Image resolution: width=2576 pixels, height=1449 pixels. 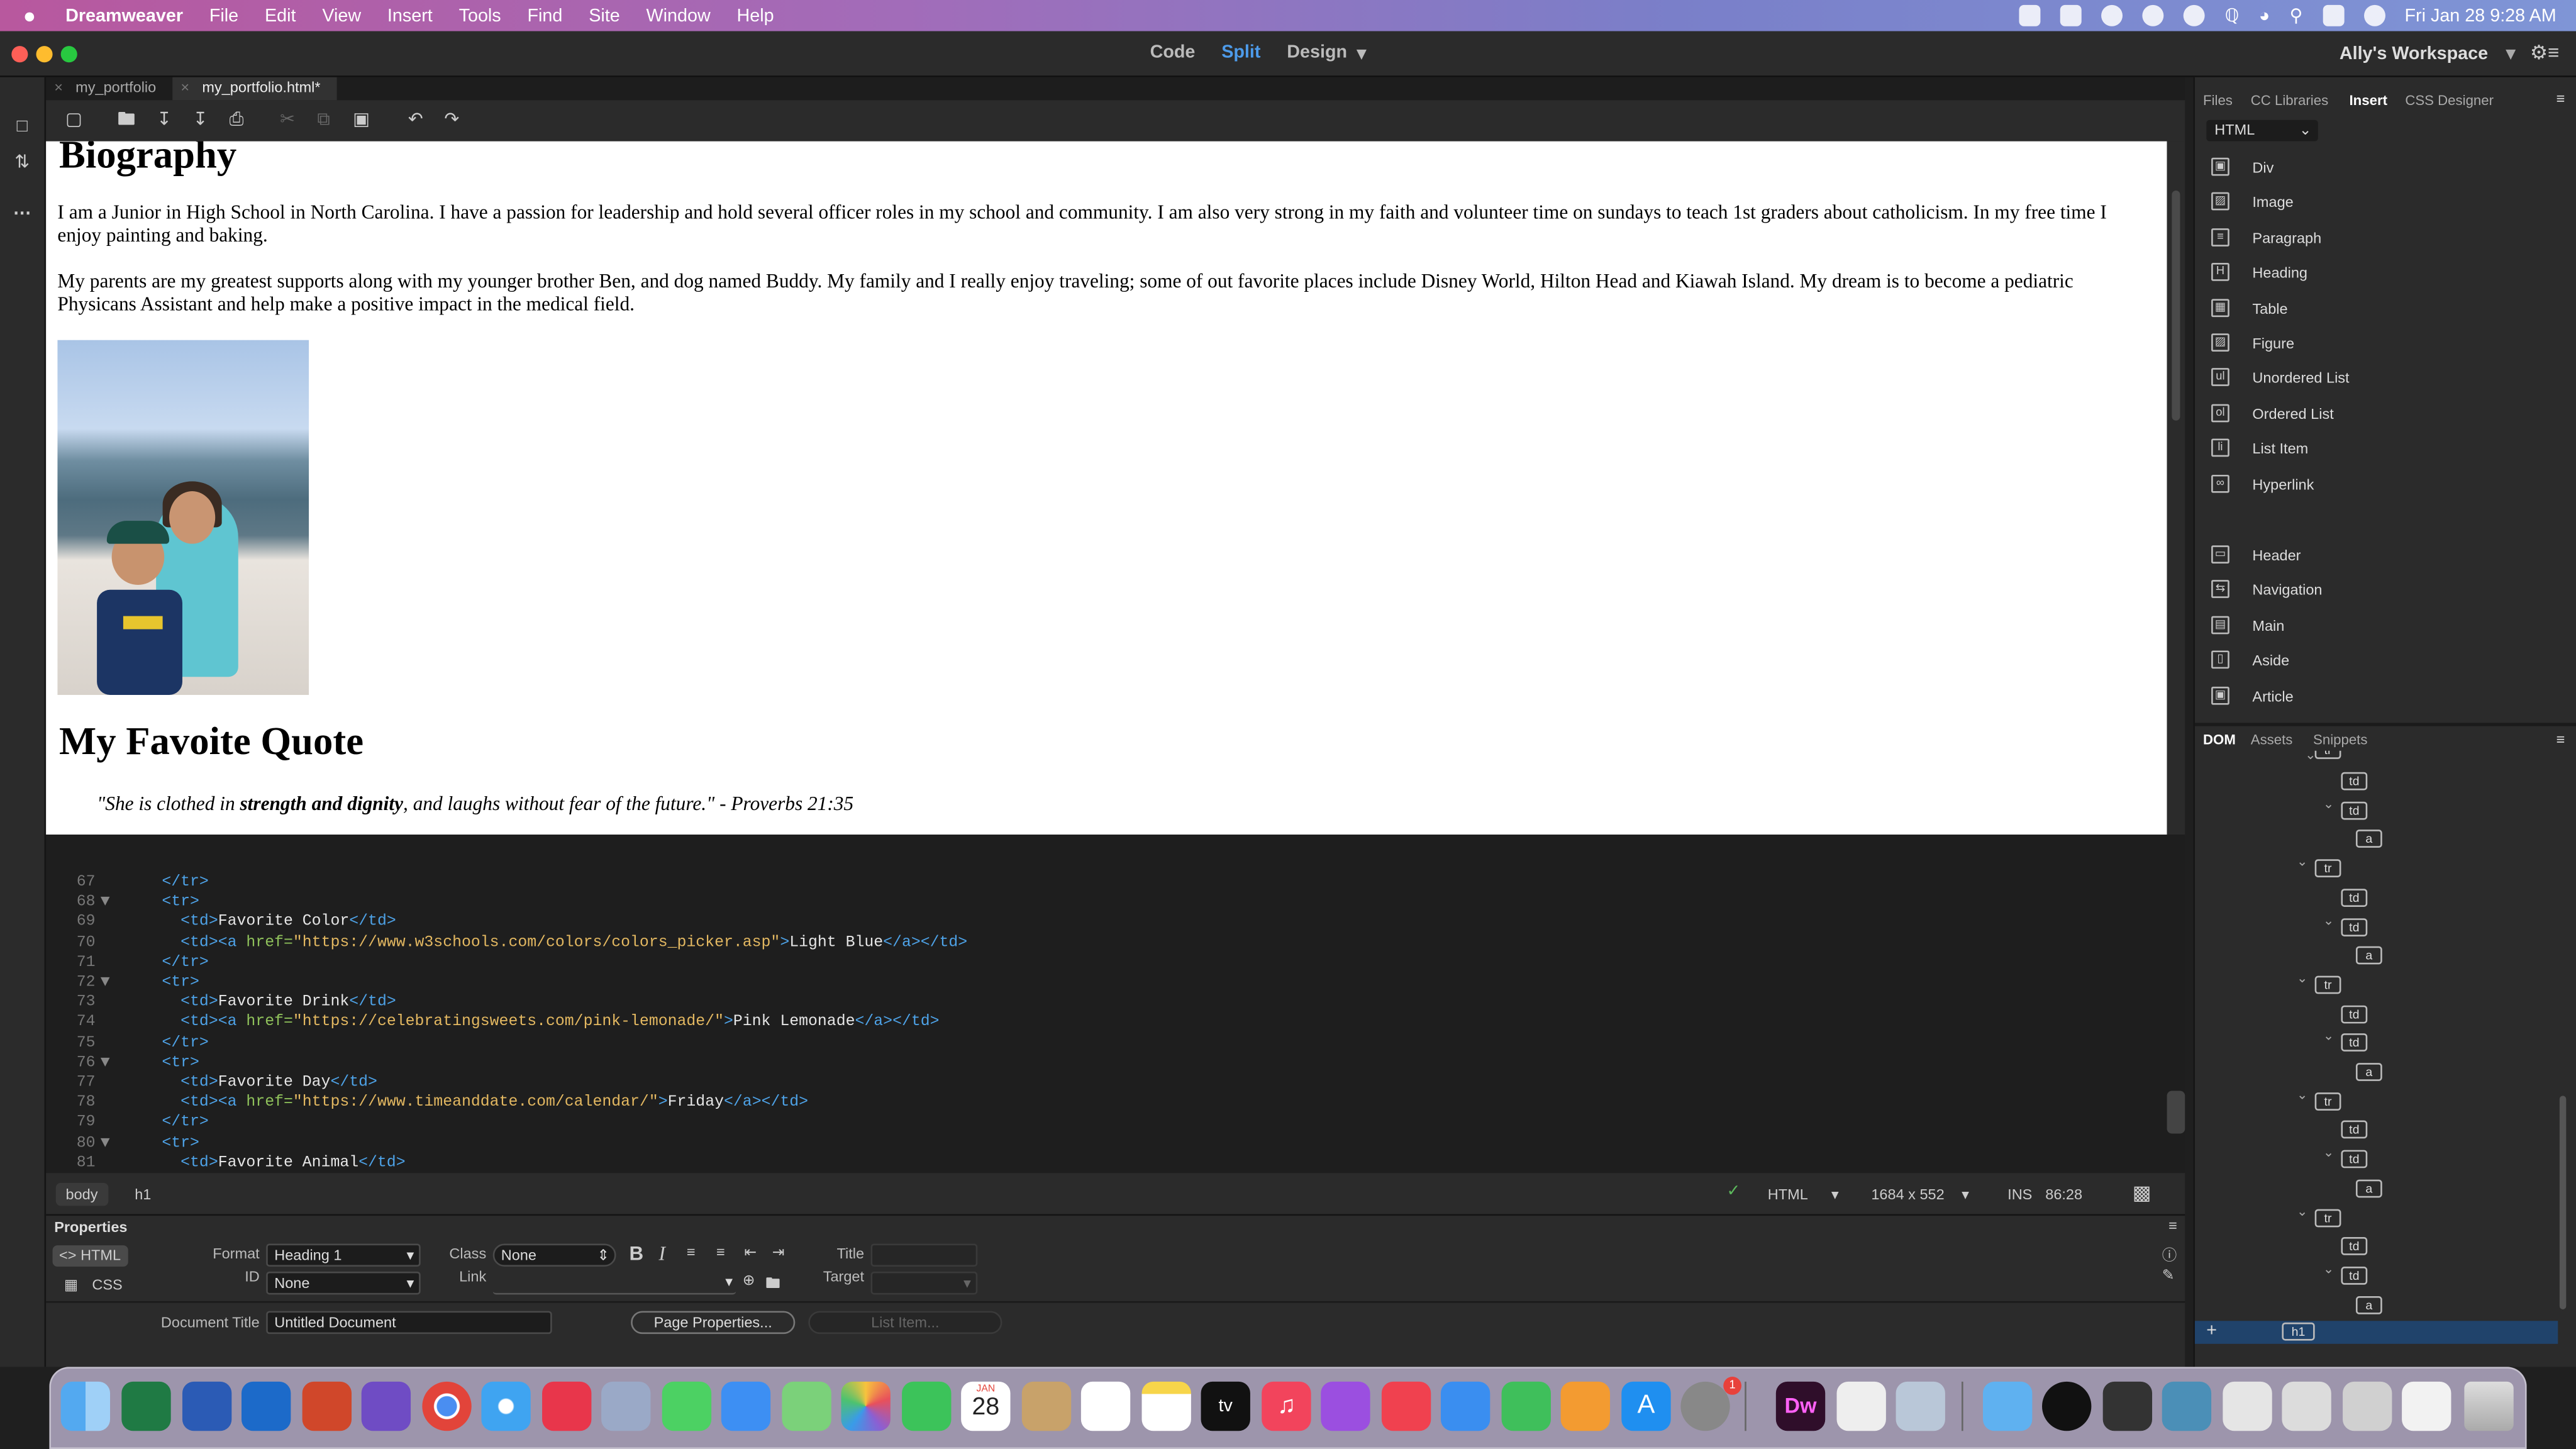 I want to click on menu-insert: Insert, so click(x=410, y=15).